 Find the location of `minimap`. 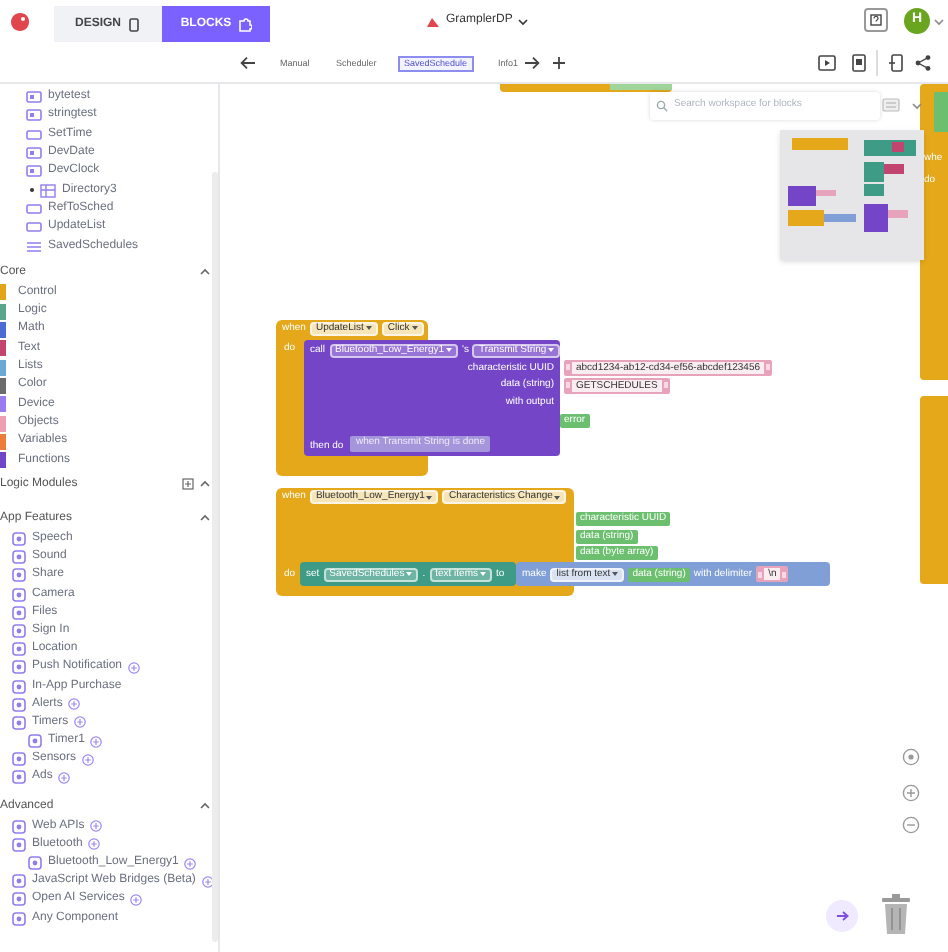

minimap is located at coordinates (852, 195).